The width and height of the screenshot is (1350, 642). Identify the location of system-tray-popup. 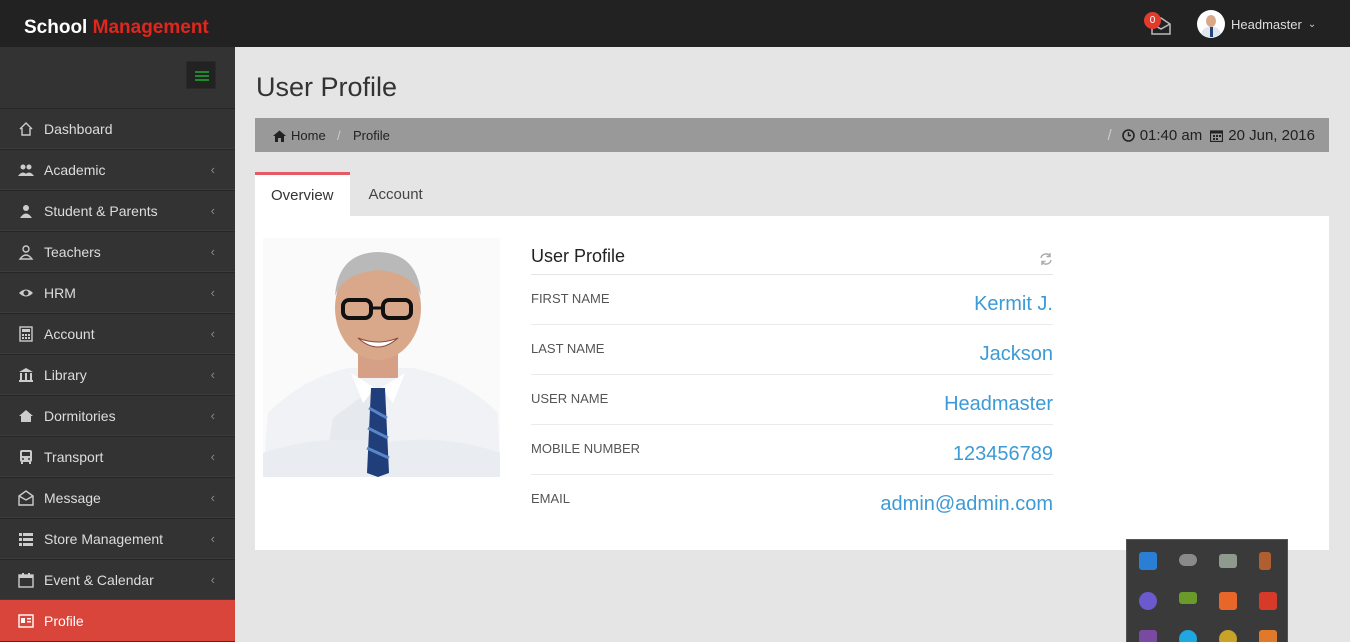
(1207, 590).